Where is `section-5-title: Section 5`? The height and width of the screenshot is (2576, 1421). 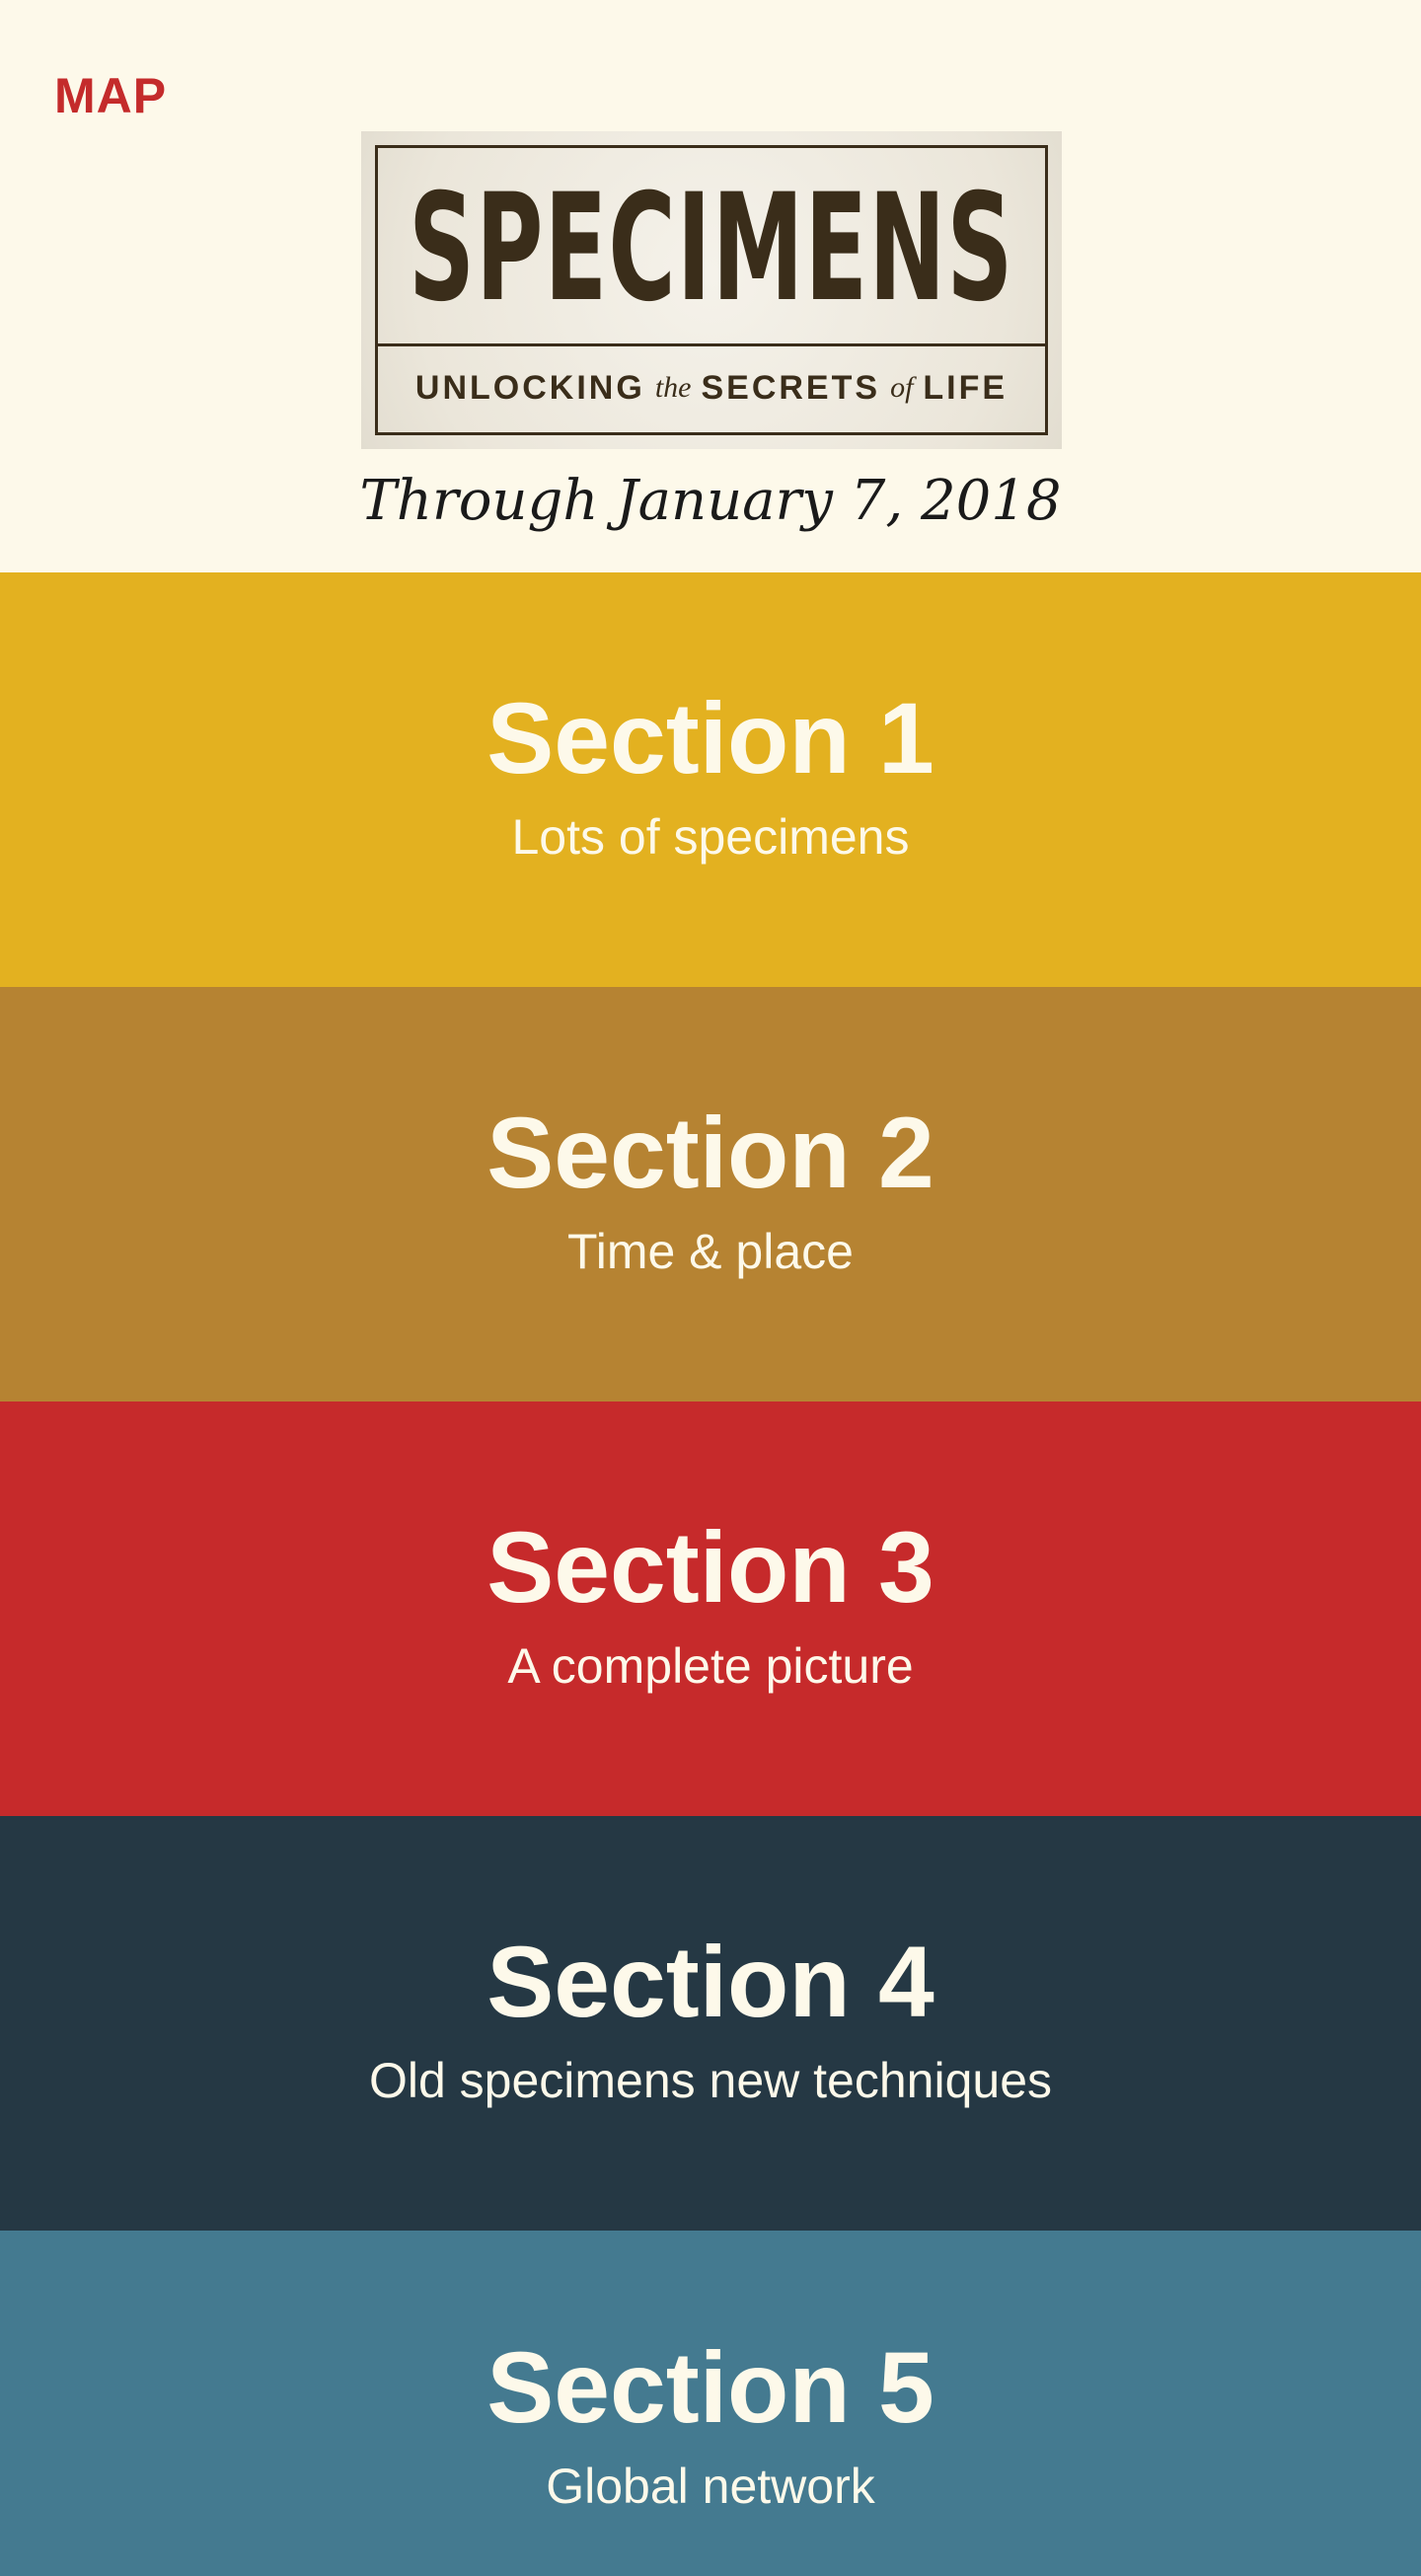
section-5-title: Section 5 is located at coordinates (710, 2387).